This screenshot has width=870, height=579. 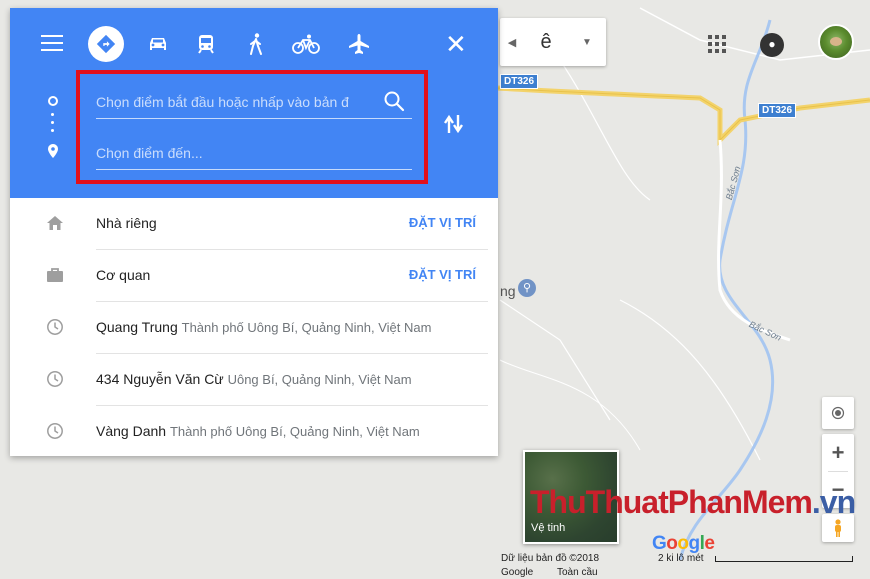 I want to click on mode-best-route-button, so click(x=106, y=44).